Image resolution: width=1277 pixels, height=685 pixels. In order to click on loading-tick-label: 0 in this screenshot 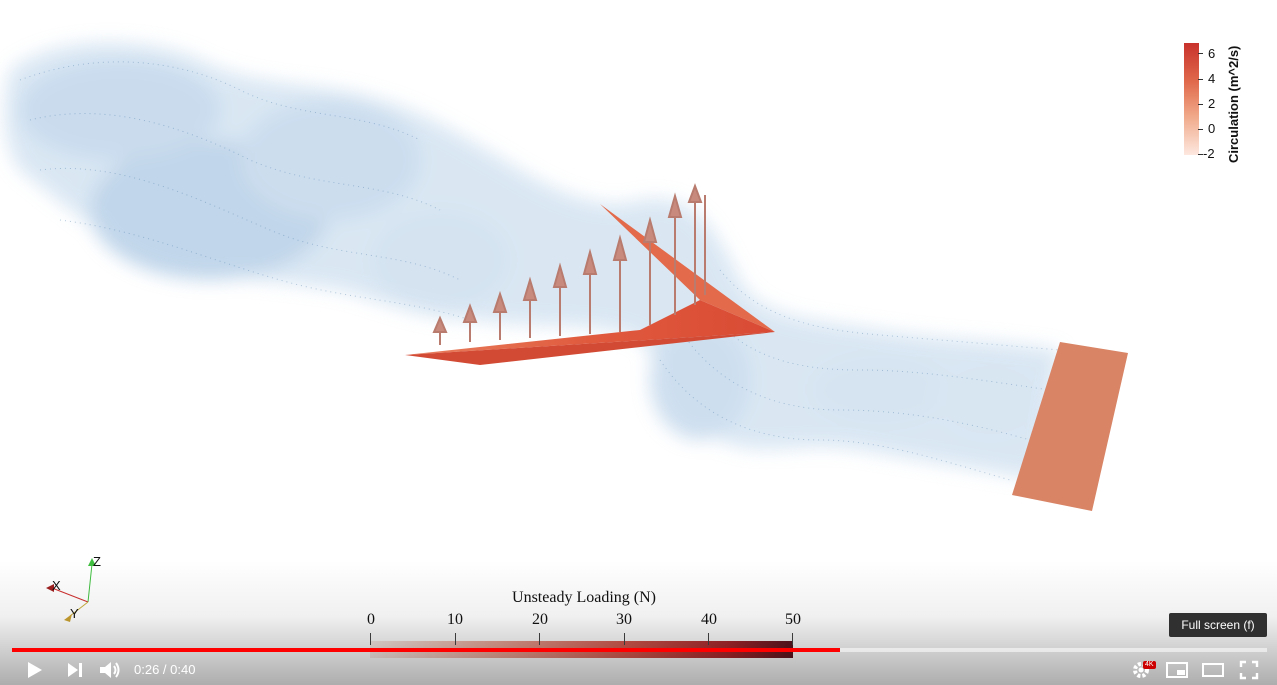, I will do `click(371, 619)`.